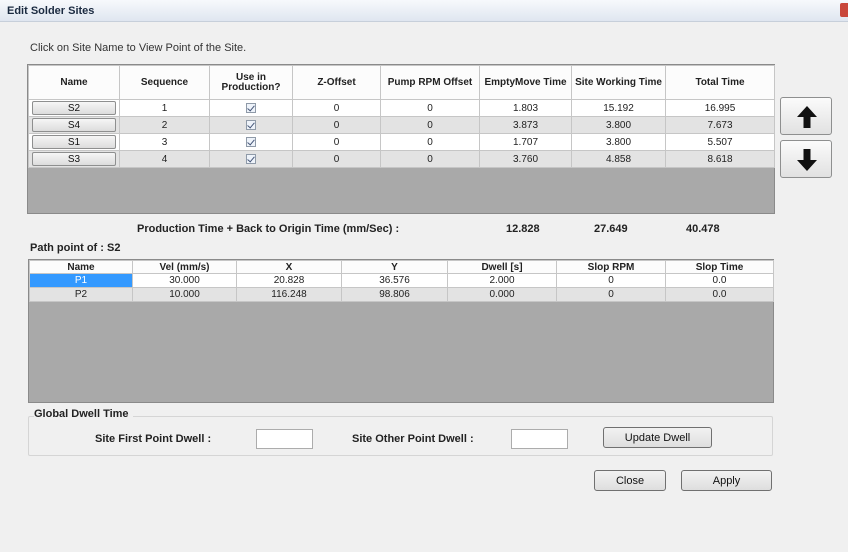 The width and height of the screenshot is (848, 552). I want to click on col-header-sequence: Sequence, so click(164, 82).